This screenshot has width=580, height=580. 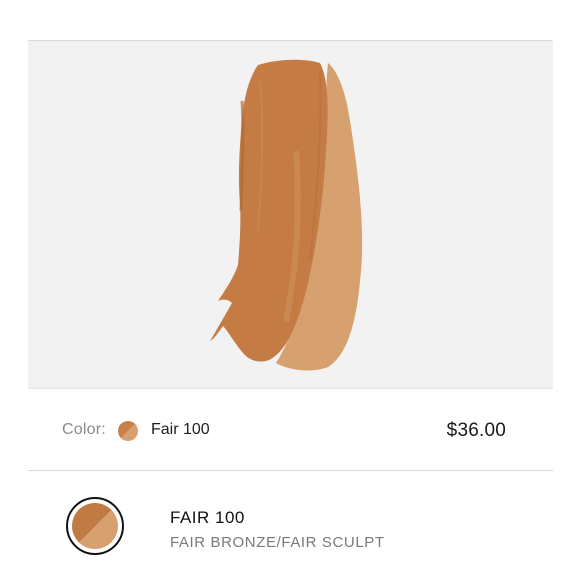 I want to click on shade-swatch-button, so click(x=95, y=526).